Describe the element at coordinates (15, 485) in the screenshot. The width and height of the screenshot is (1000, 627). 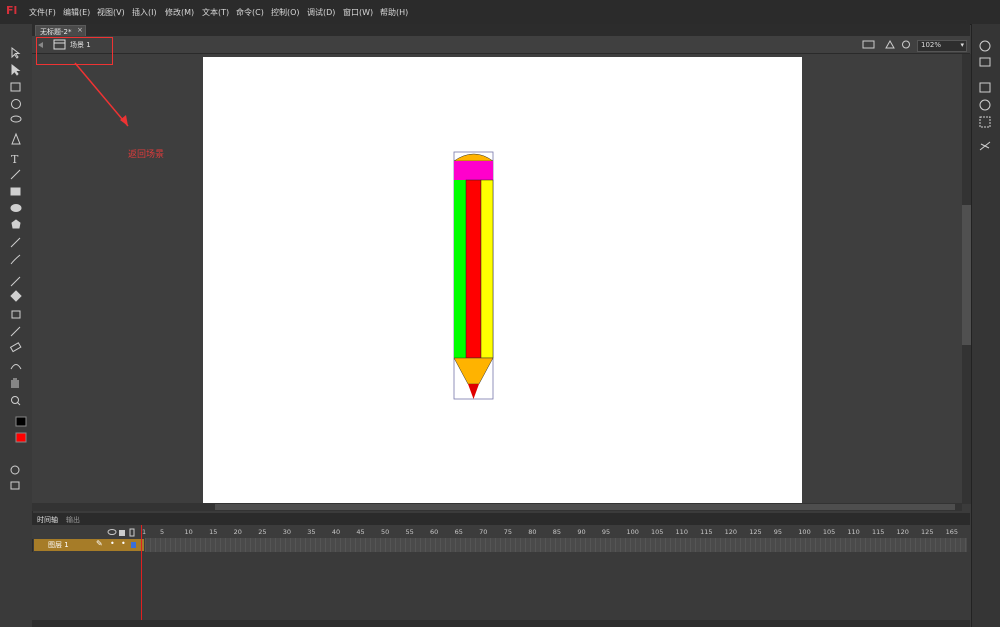
I see `snap-icon` at that location.